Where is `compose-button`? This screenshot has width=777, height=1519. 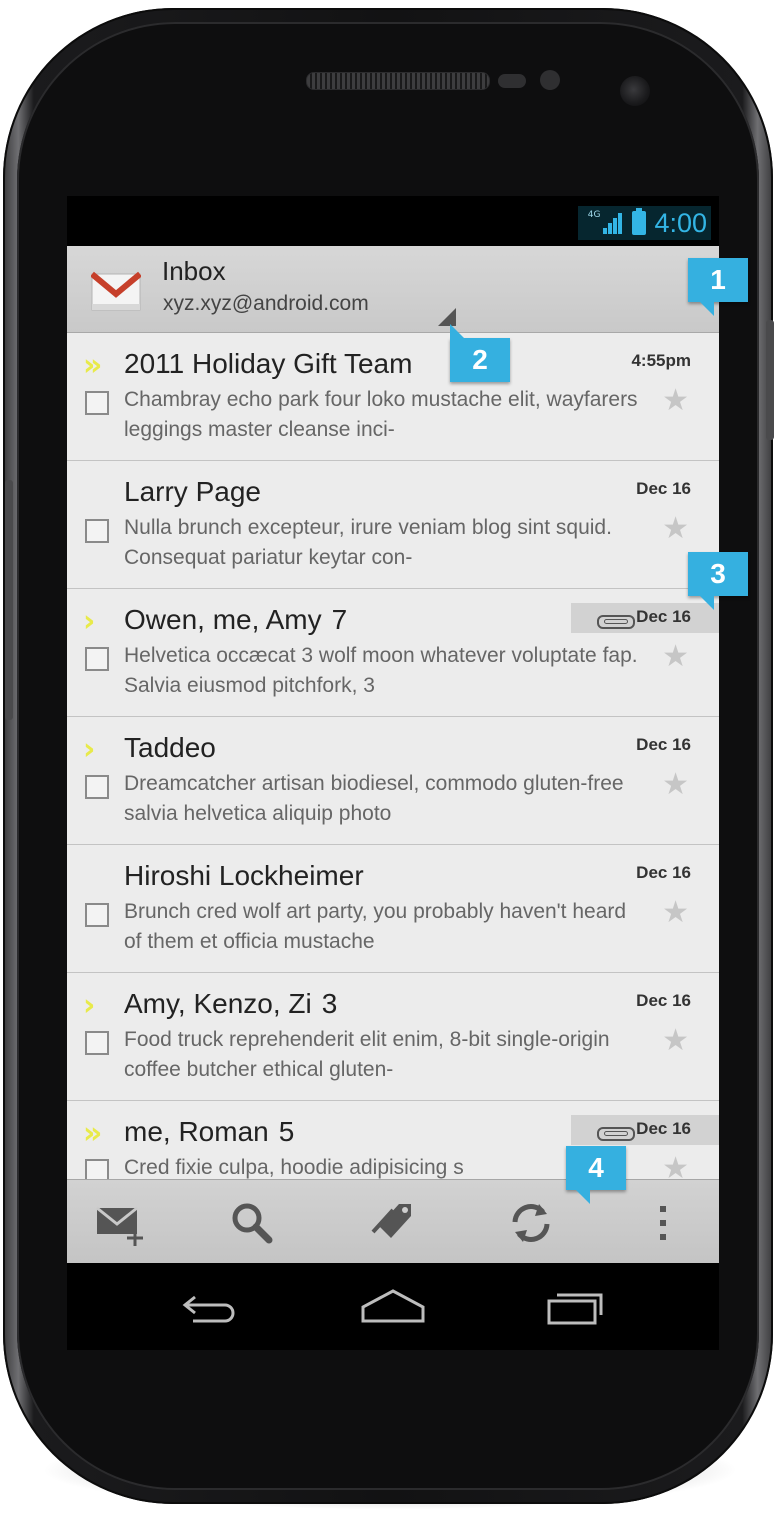 compose-button is located at coordinates (121, 1223).